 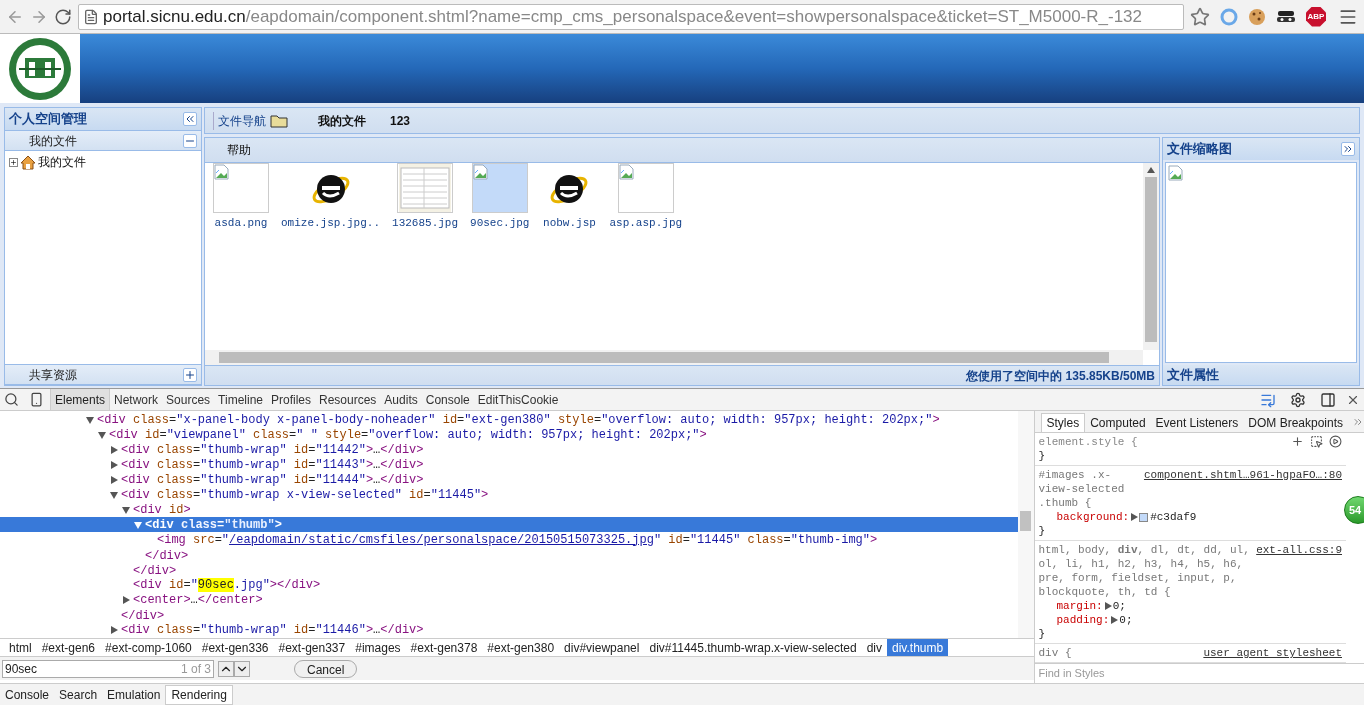 What do you see at coordinates (226, 668) in the screenshot?
I see `previous-match-button` at bounding box center [226, 668].